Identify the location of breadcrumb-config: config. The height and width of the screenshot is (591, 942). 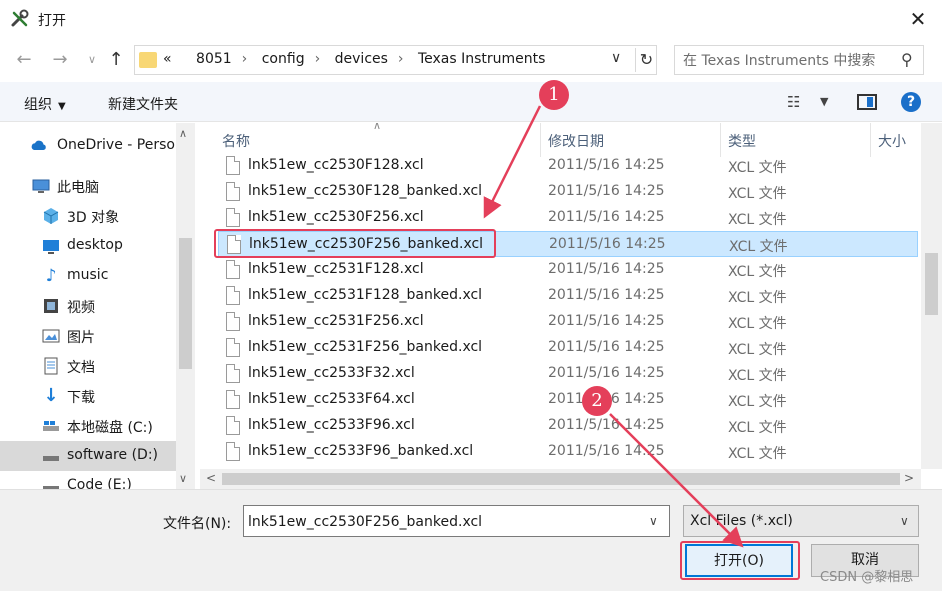
(283, 59).